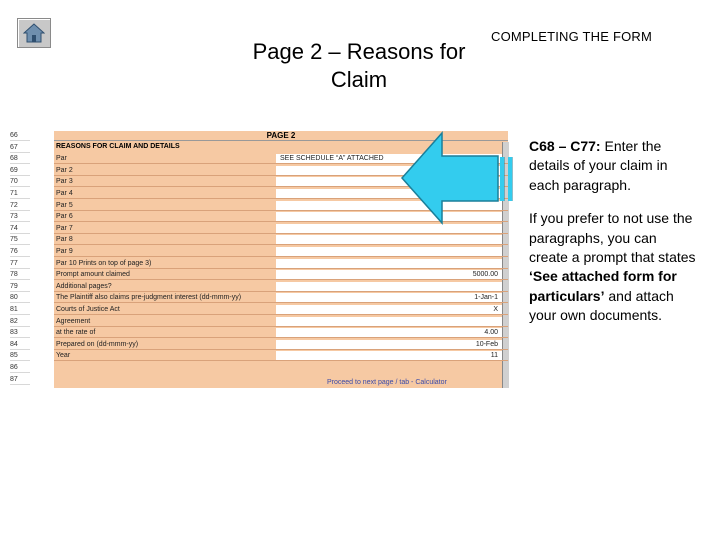 The image size is (720, 540). I want to click on cell-value: 4.00, so click(491, 333).